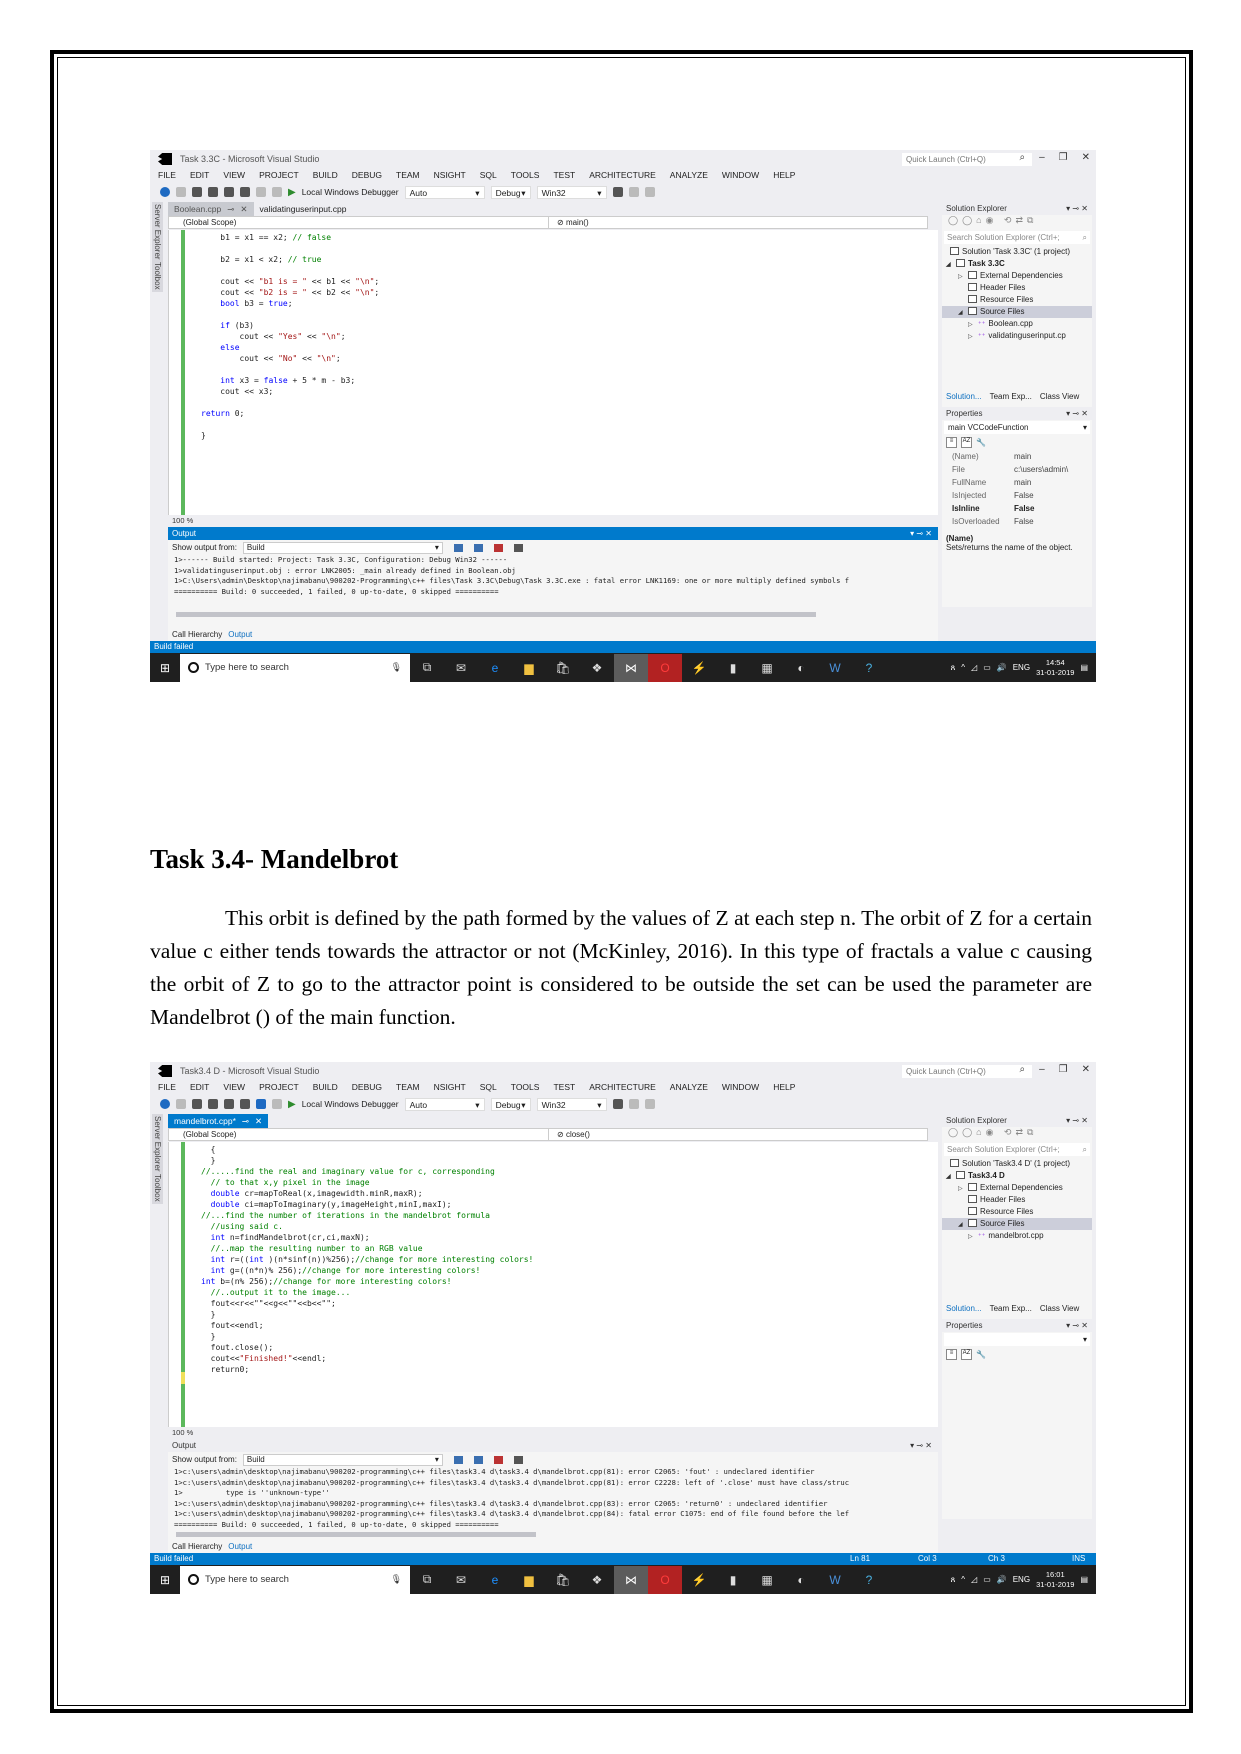 This screenshot has width=1241, height=1754. I want to click on tree-source-files: ◢ Source Files, so click(1017, 1224).